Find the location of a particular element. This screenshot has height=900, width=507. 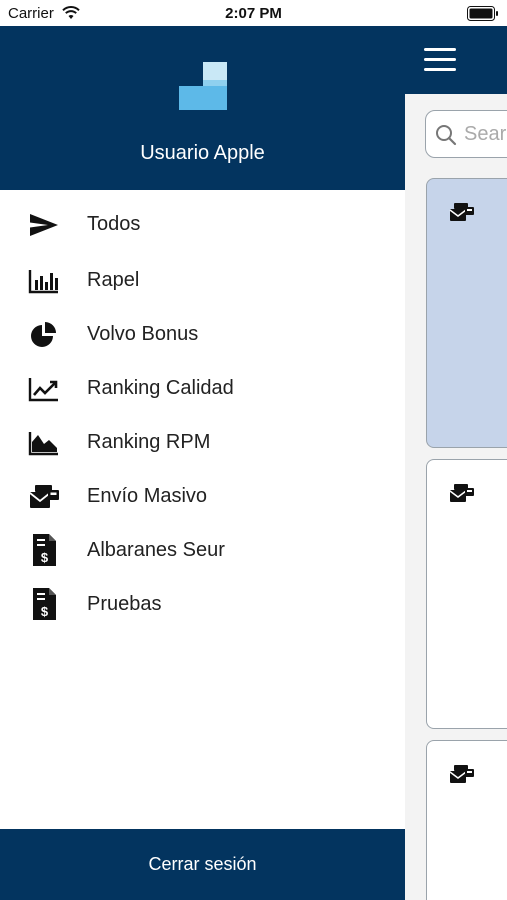

menu-item-envio-masivo: Envío Masivo is located at coordinates (202, 497).